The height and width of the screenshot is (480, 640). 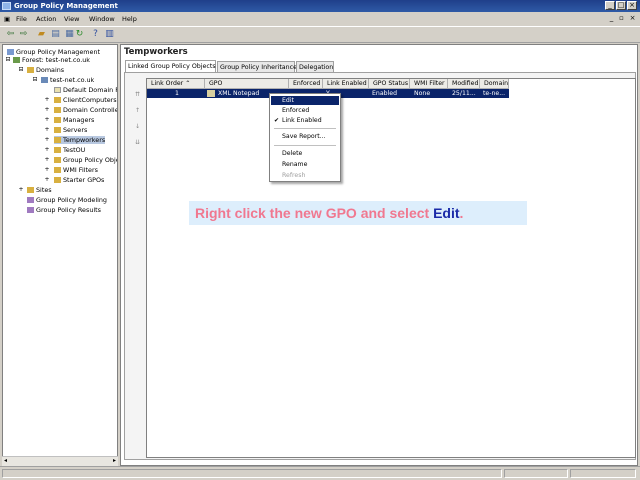 What do you see at coordinates (39, 190) in the screenshot?
I see `tree-sites: Sites` at bounding box center [39, 190].